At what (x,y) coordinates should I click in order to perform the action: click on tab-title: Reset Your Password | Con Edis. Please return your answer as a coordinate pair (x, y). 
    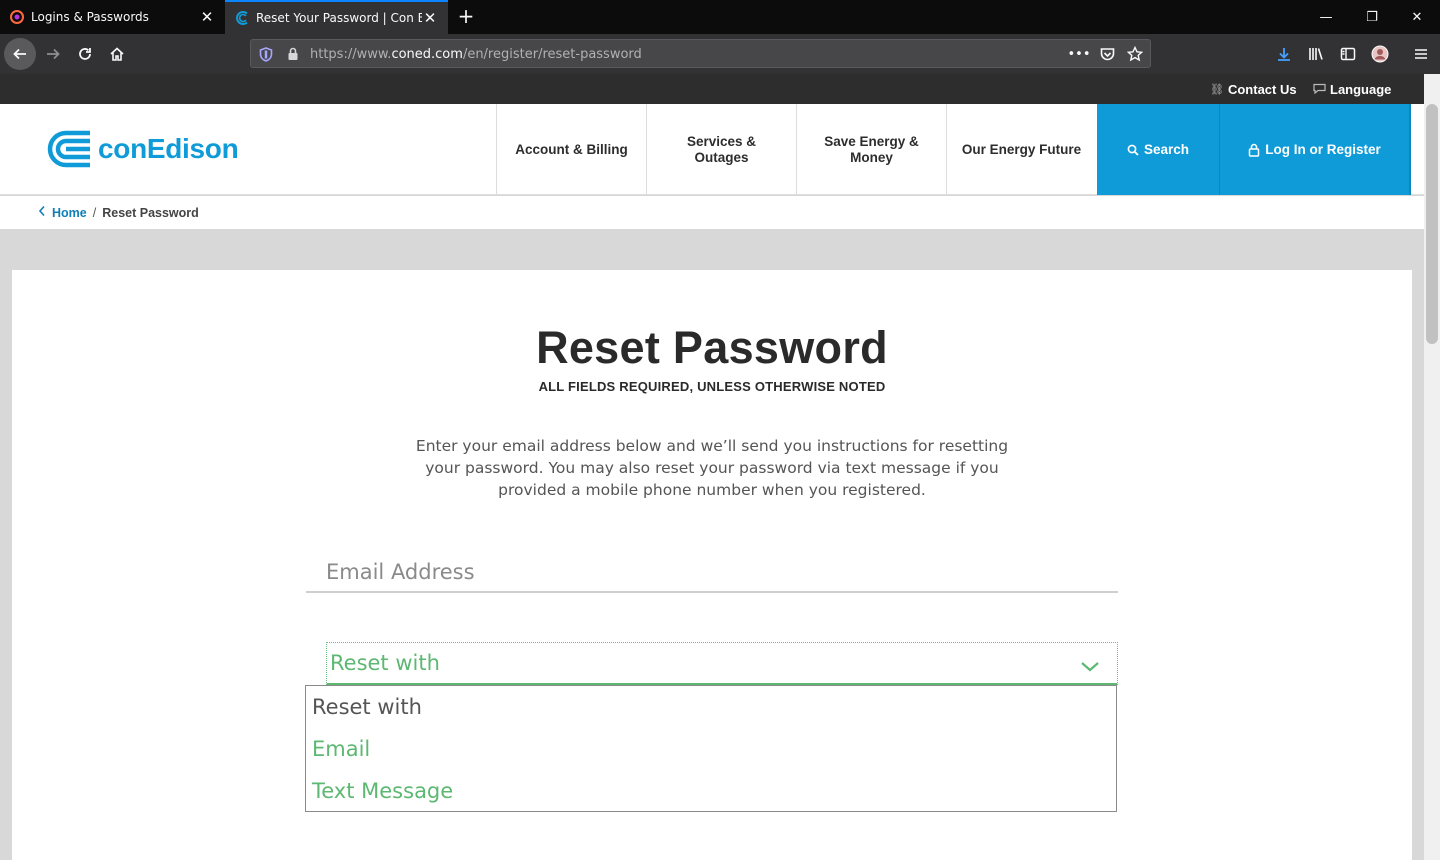
    Looking at the image, I should click on (339, 18).